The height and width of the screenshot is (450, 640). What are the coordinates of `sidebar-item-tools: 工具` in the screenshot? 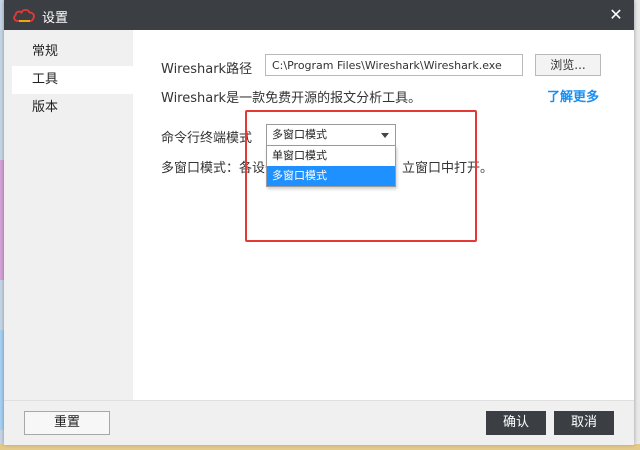 It's located at (72, 80).